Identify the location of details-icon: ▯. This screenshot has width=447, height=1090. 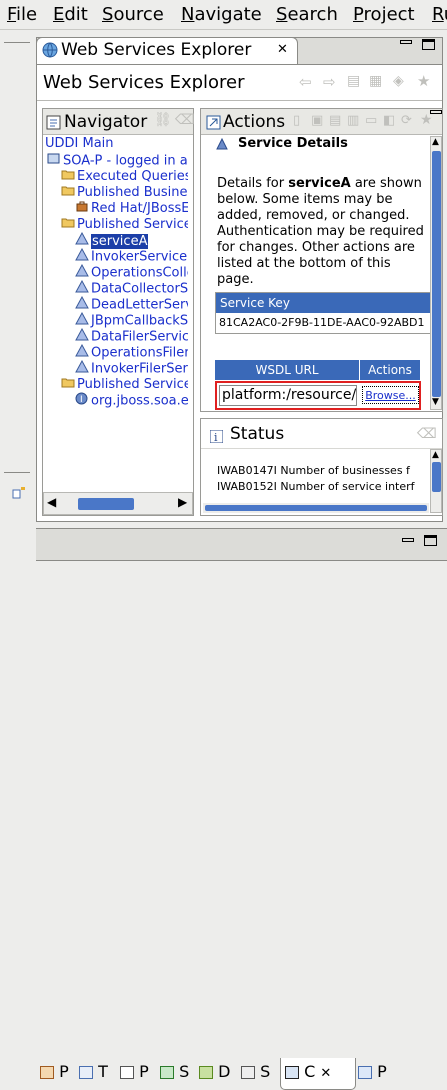
(296, 120).